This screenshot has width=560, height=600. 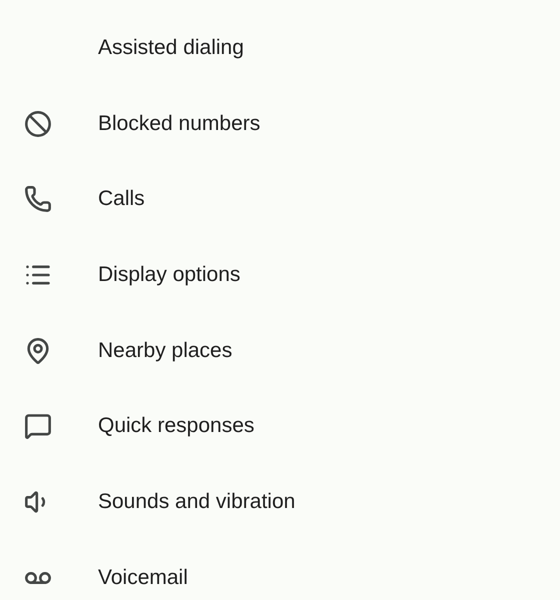 What do you see at coordinates (38, 426) in the screenshot?
I see `chat-bubble-icon` at bounding box center [38, 426].